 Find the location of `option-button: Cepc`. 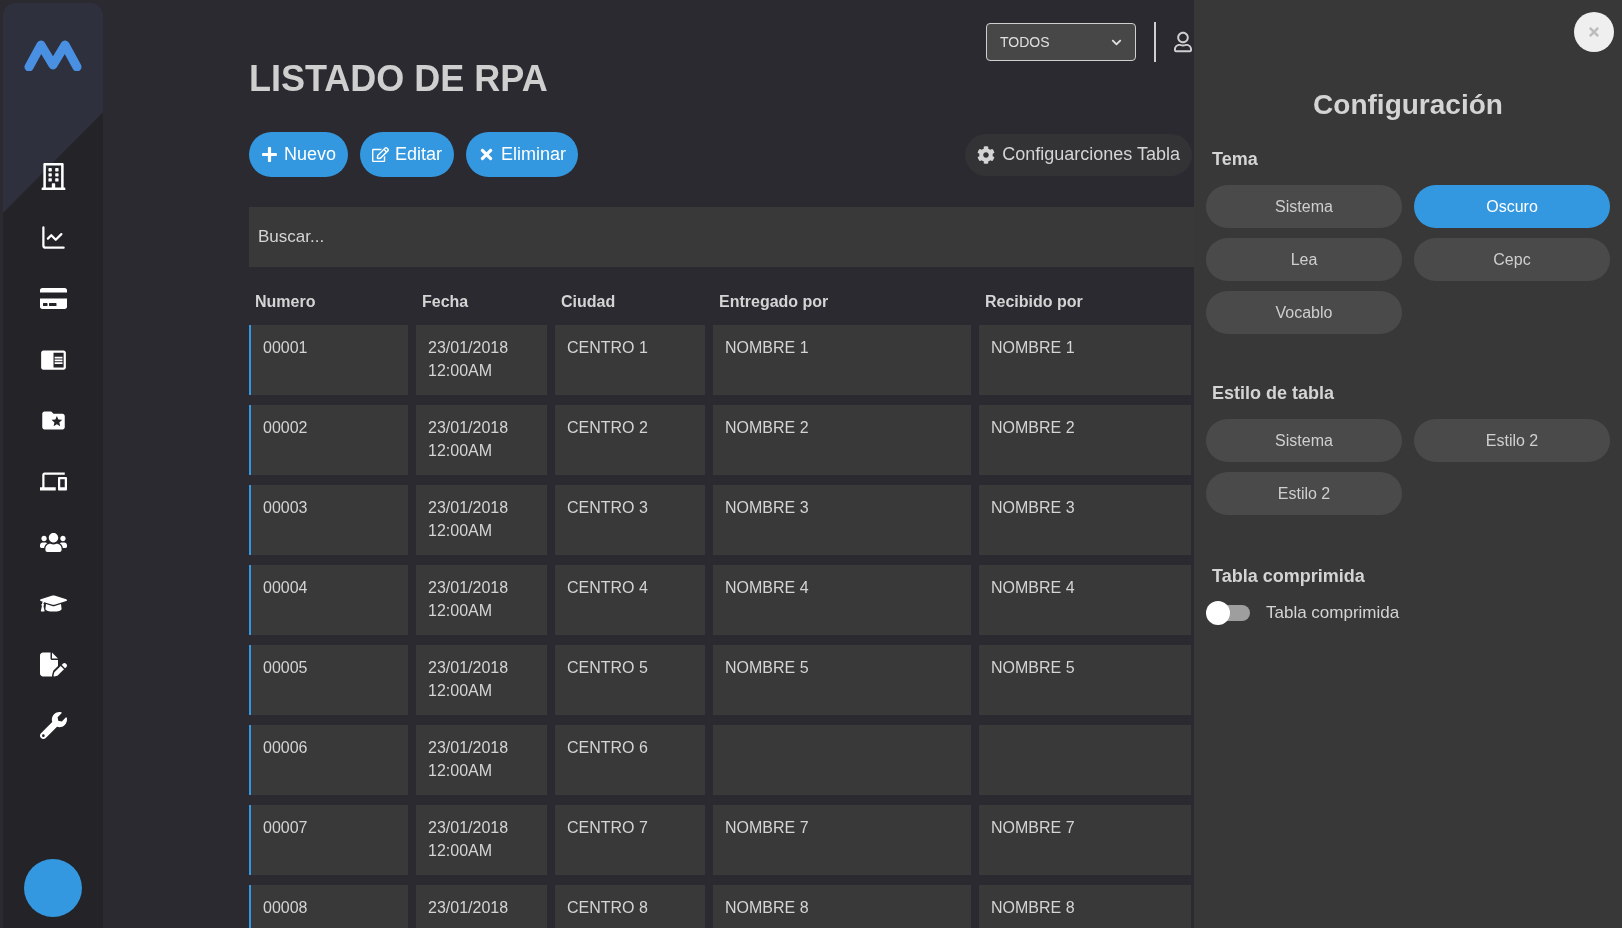

option-button: Cepc is located at coordinates (1512, 259).